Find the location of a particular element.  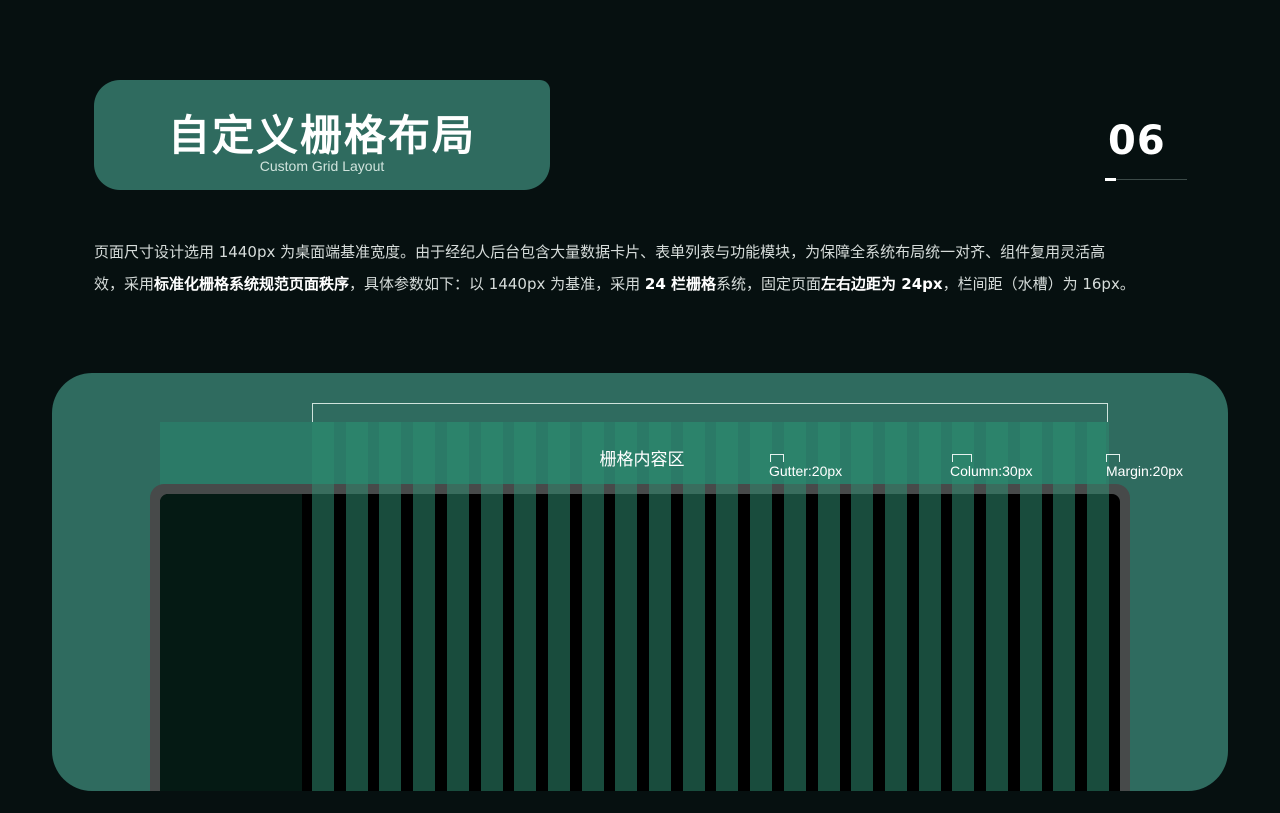

content-area-label: 栅格内容区 is located at coordinates (642, 460).